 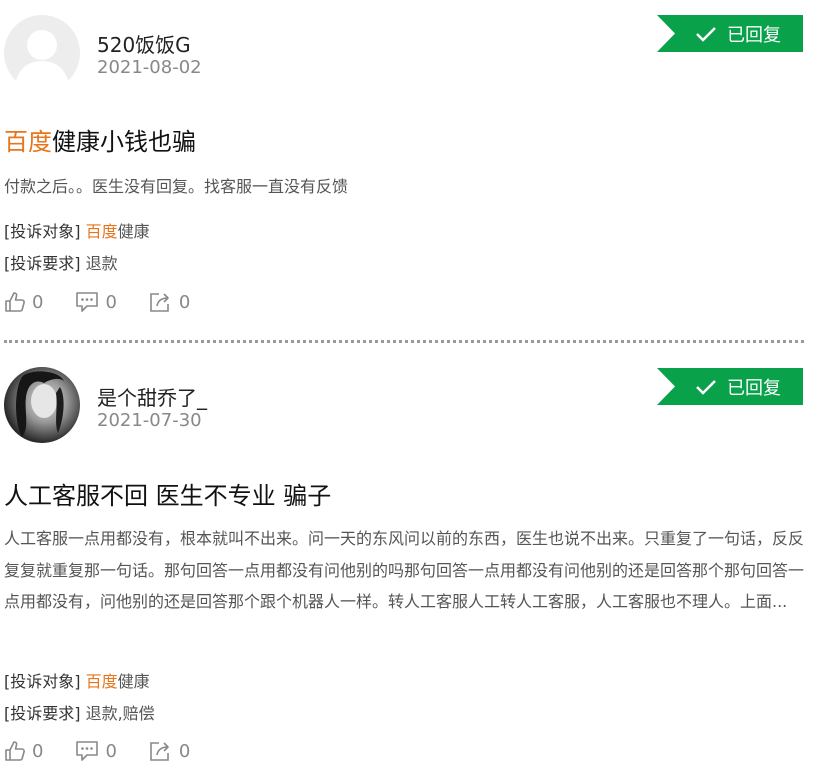 What do you see at coordinates (120, 713) in the screenshot?
I see `demand-value: 退款,赔偿` at bounding box center [120, 713].